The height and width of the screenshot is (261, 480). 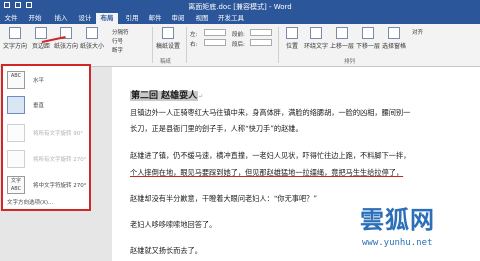 What do you see at coordinates (316, 46) in the screenshot?
I see `wrap-label: 环绕文字` at bounding box center [316, 46].